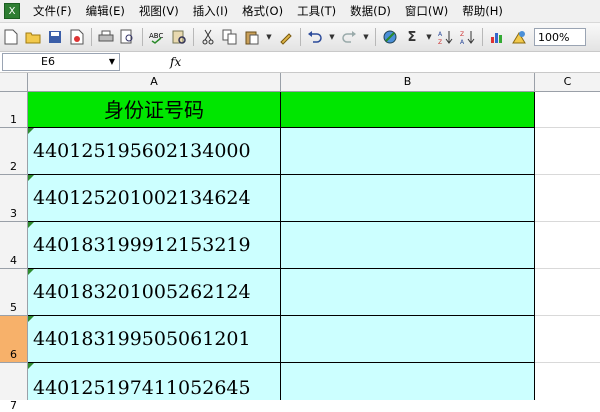 The width and height of the screenshot is (600, 412). I want to click on format-painter-icon, so click(286, 37).